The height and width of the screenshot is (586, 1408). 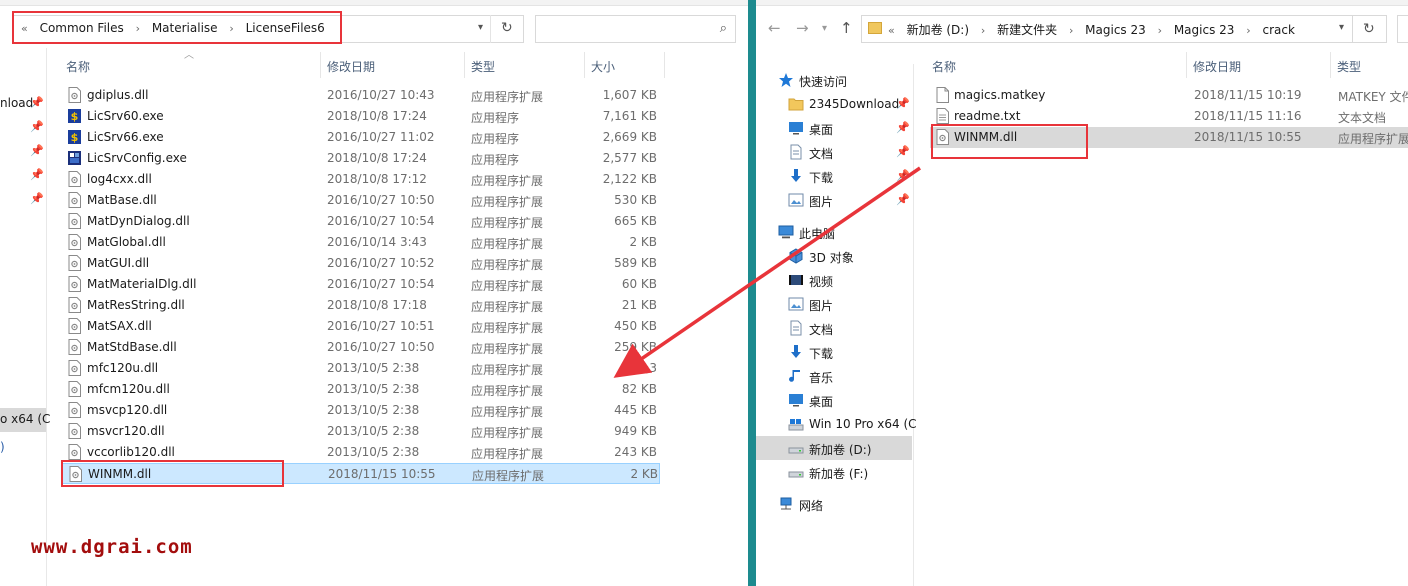 I want to click on breadcrumb-overflow-icon: «, so click(x=891, y=30).